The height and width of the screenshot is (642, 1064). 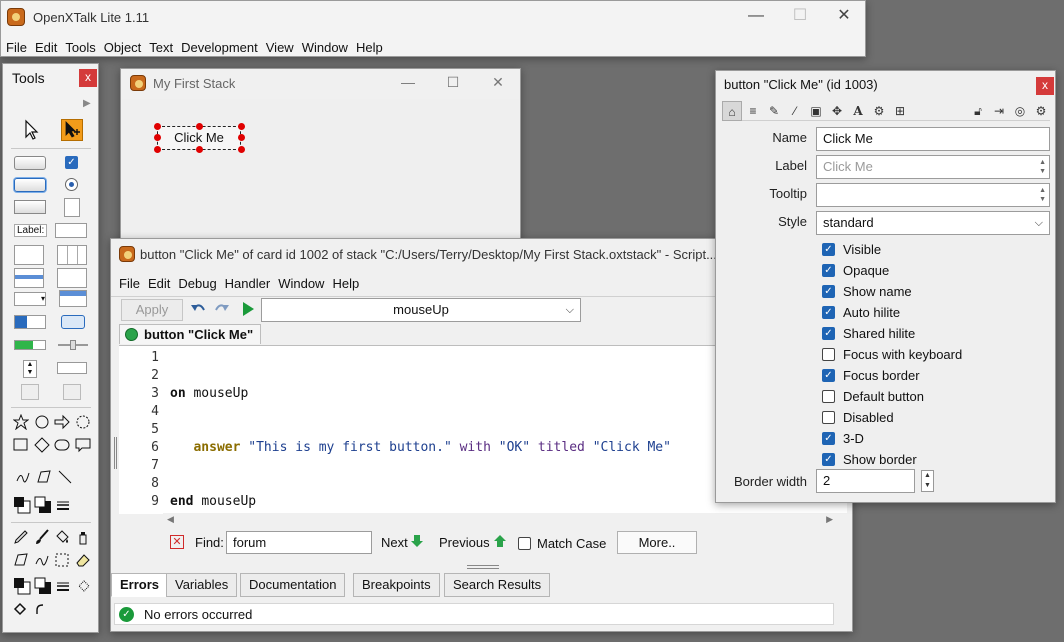 What do you see at coordinates (62, 422) in the screenshot?
I see `arrow-shape-tool-icon` at bounding box center [62, 422].